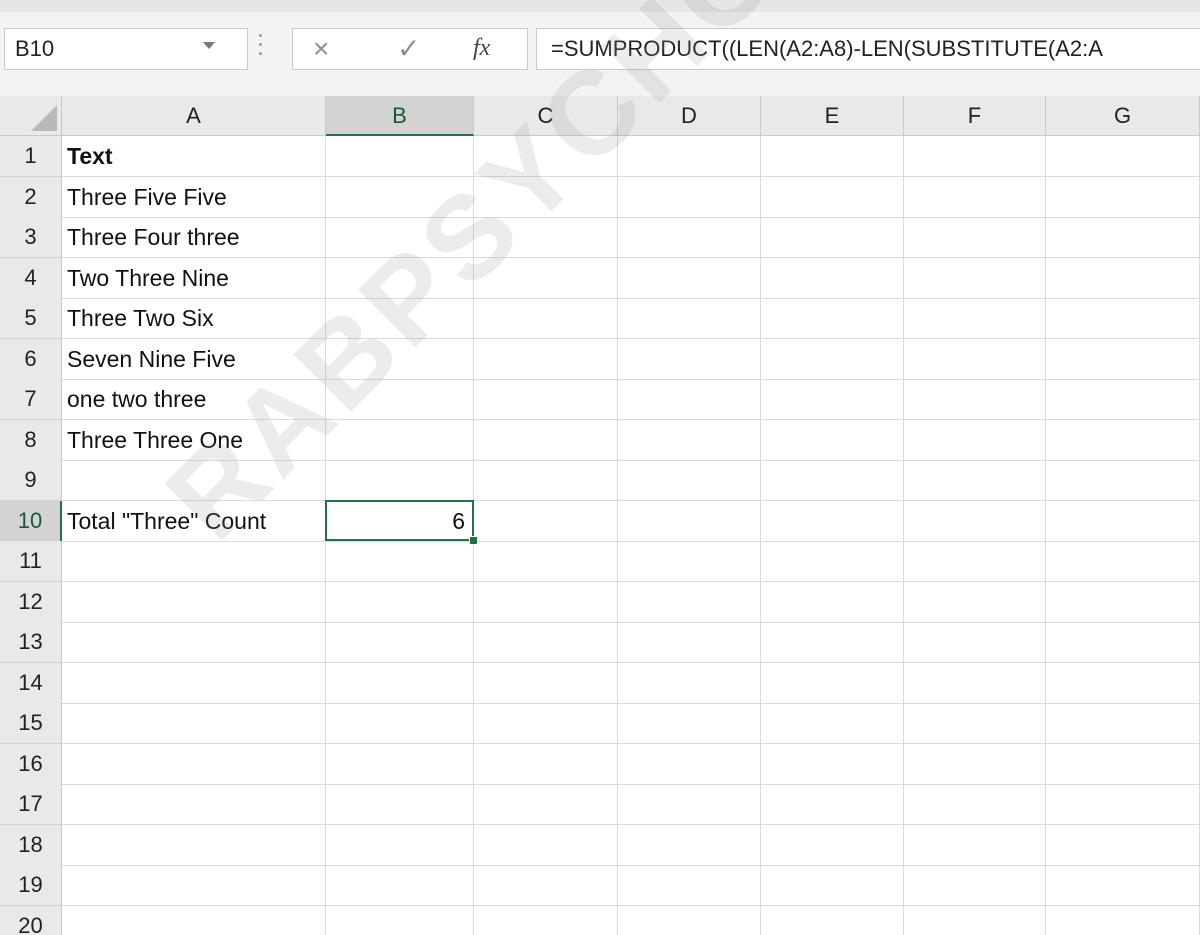 This screenshot has height=935, width=1200. Describe the element at coordinates (194, 197) in the screenshot. I see `cell-a2: Three Five Five` at that location.